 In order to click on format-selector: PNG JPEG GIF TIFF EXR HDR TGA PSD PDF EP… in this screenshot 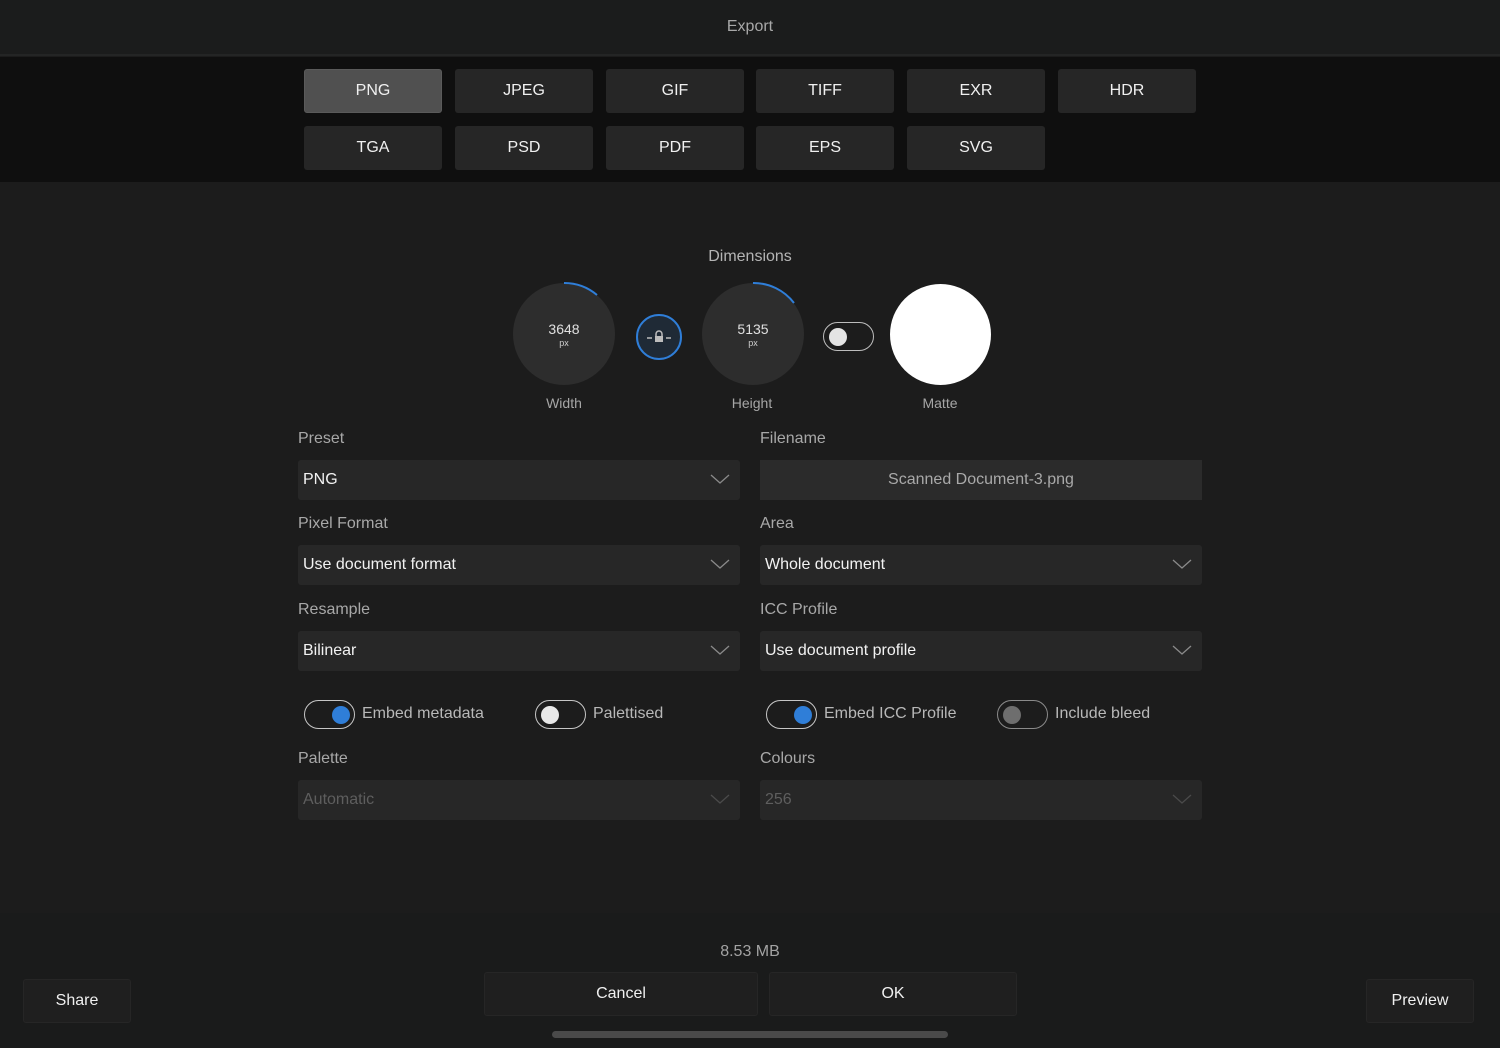, I will do `click(750, 119)`.